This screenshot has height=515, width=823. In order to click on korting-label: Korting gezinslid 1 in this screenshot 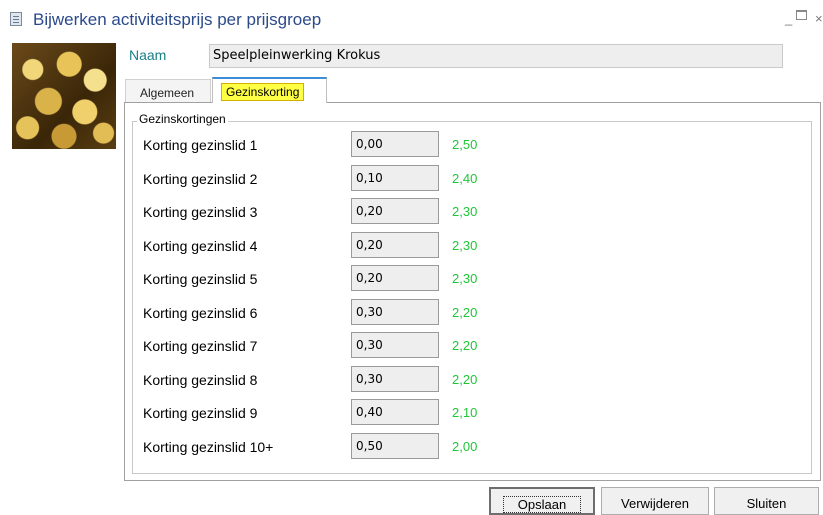, I will do `click(200, 145)`.